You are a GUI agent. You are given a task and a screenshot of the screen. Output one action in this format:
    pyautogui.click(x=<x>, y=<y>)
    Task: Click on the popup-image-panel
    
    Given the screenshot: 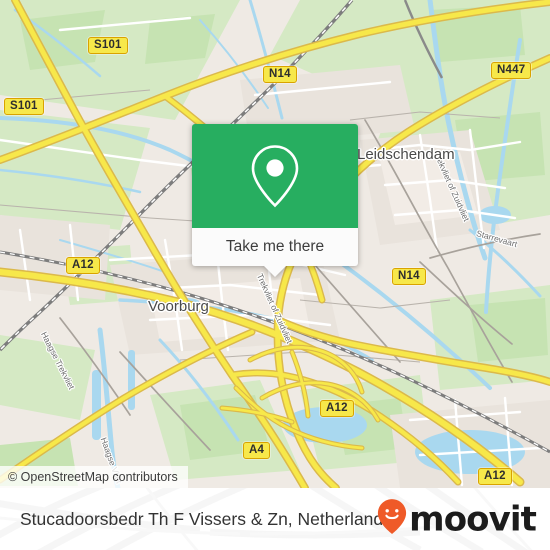 What is the action you would take?
    pyautogui.click(x=275, y=176)
    